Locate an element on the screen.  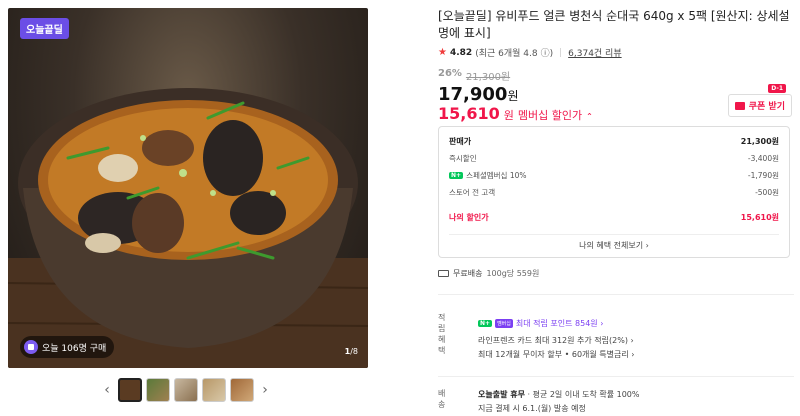
breakdown-label: 판매가 is located at coordinates (460, 141).